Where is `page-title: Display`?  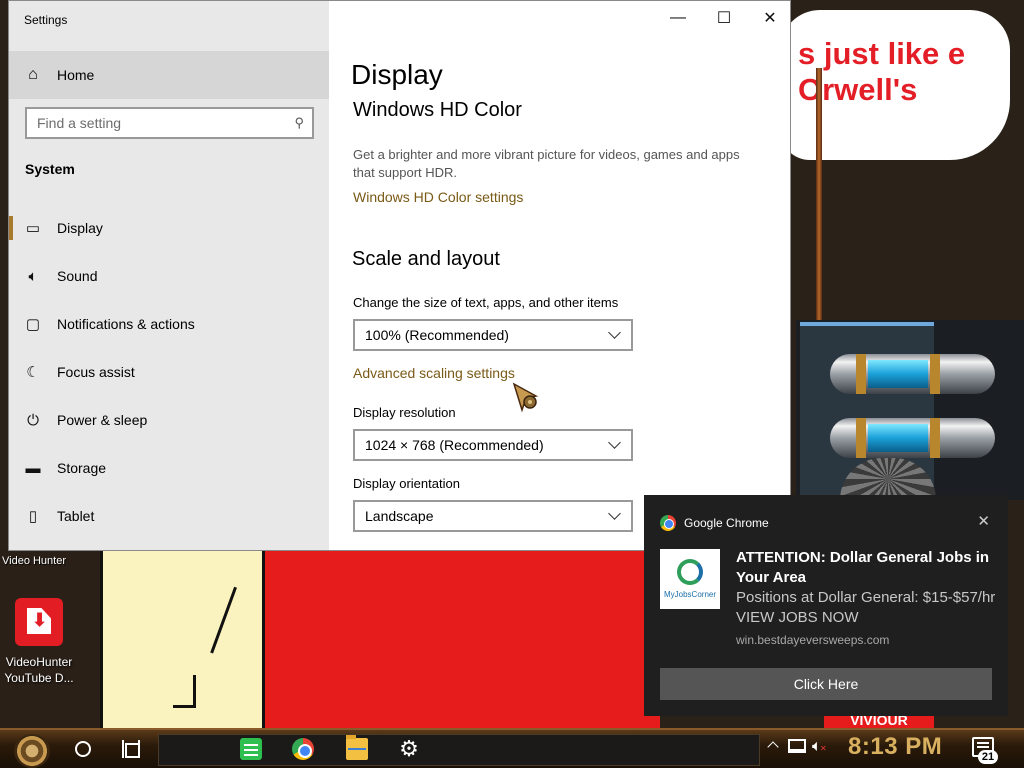 page-title: Display is located at coordinates (397, 74).